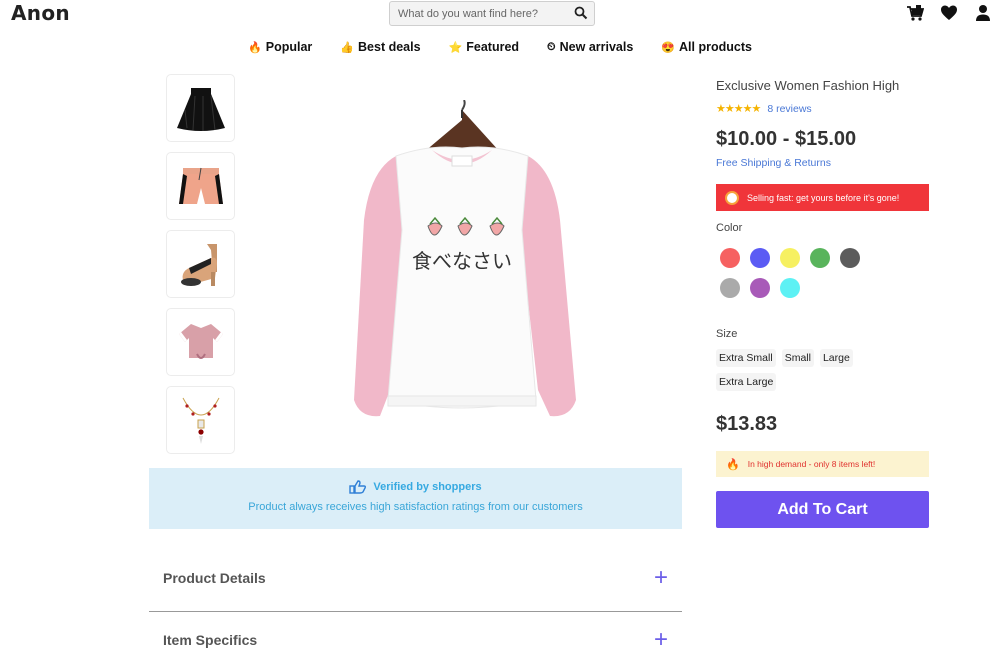 This screenshot has height=667, width=1000. What do you see at coordinates (455, 47) in the screenshot?
I see `star-icon: ⭐` at bounding box center [455, 47].